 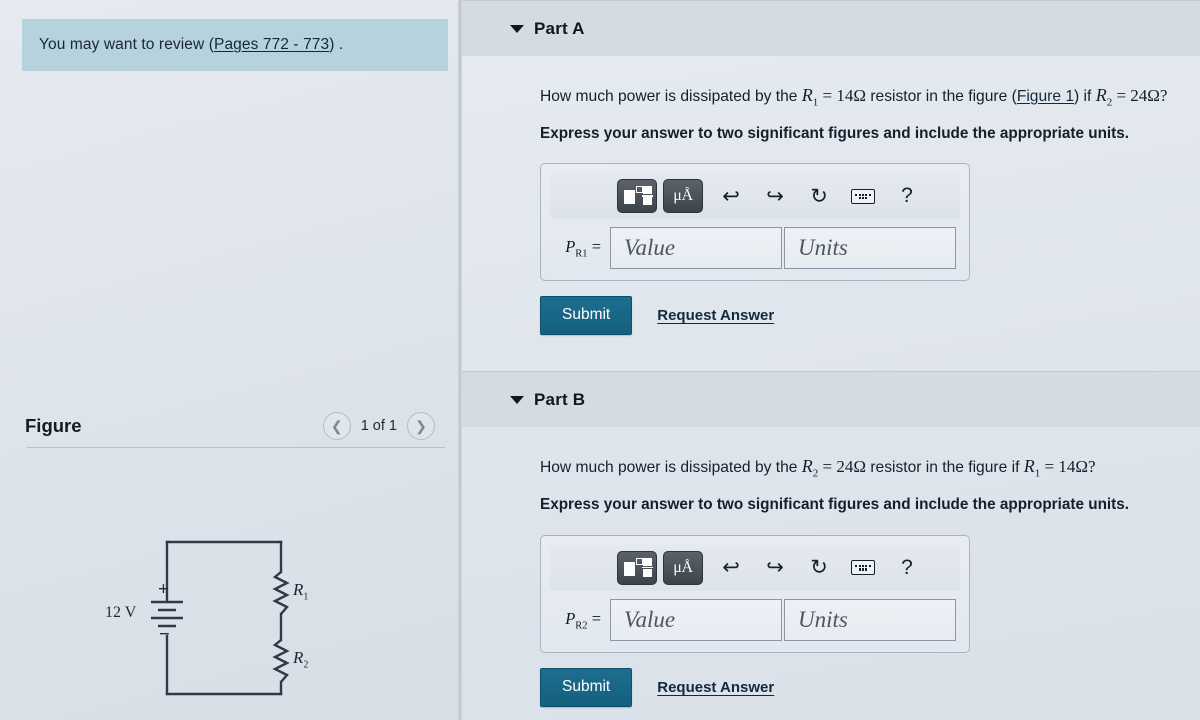 I want to click on qb-val2: 14Ω?, so click(x=1077, y=467).